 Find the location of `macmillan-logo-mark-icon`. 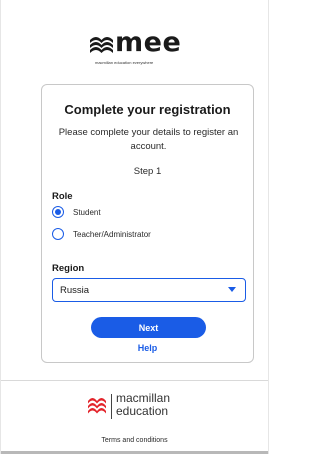

macmillan-logo-mark-icon is located at coordinates (97, 406).